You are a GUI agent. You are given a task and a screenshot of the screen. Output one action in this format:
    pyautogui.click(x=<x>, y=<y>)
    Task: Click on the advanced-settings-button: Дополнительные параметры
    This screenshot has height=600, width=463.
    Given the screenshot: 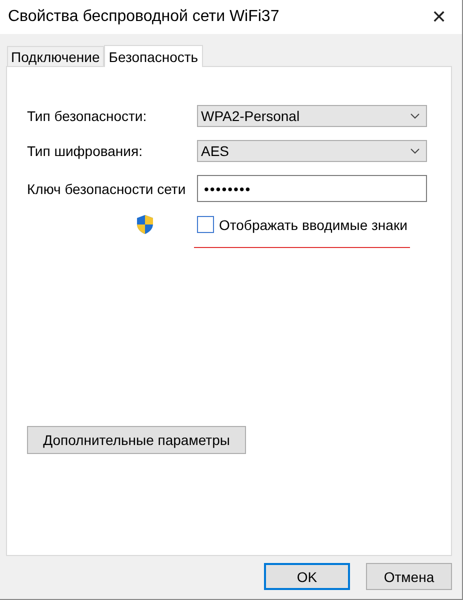 What is the action you would take?
    pyautogui.click(x=136, y=440)
    